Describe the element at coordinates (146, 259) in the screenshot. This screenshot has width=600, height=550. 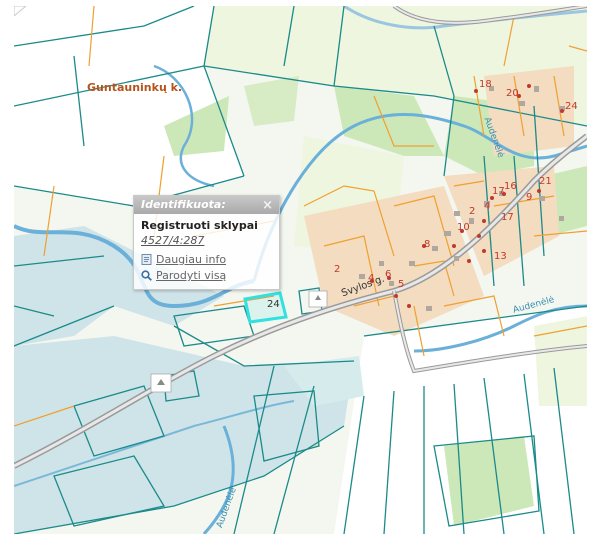
I see `document-icon` at that location.